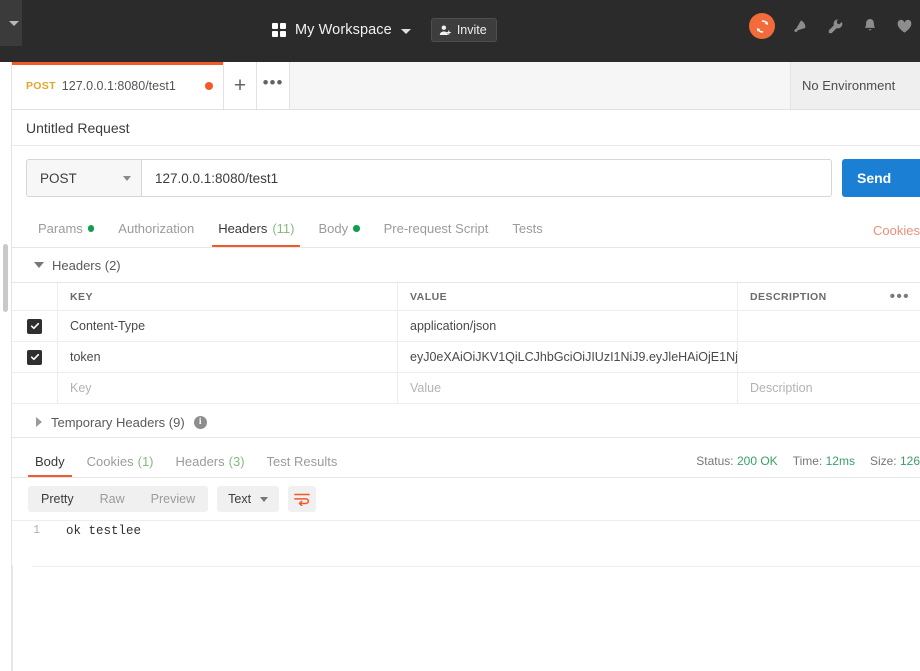  Describe the element at coordinates (256, 228) in the screenshot. I see `tab-headers: Headers (11)` at that location.